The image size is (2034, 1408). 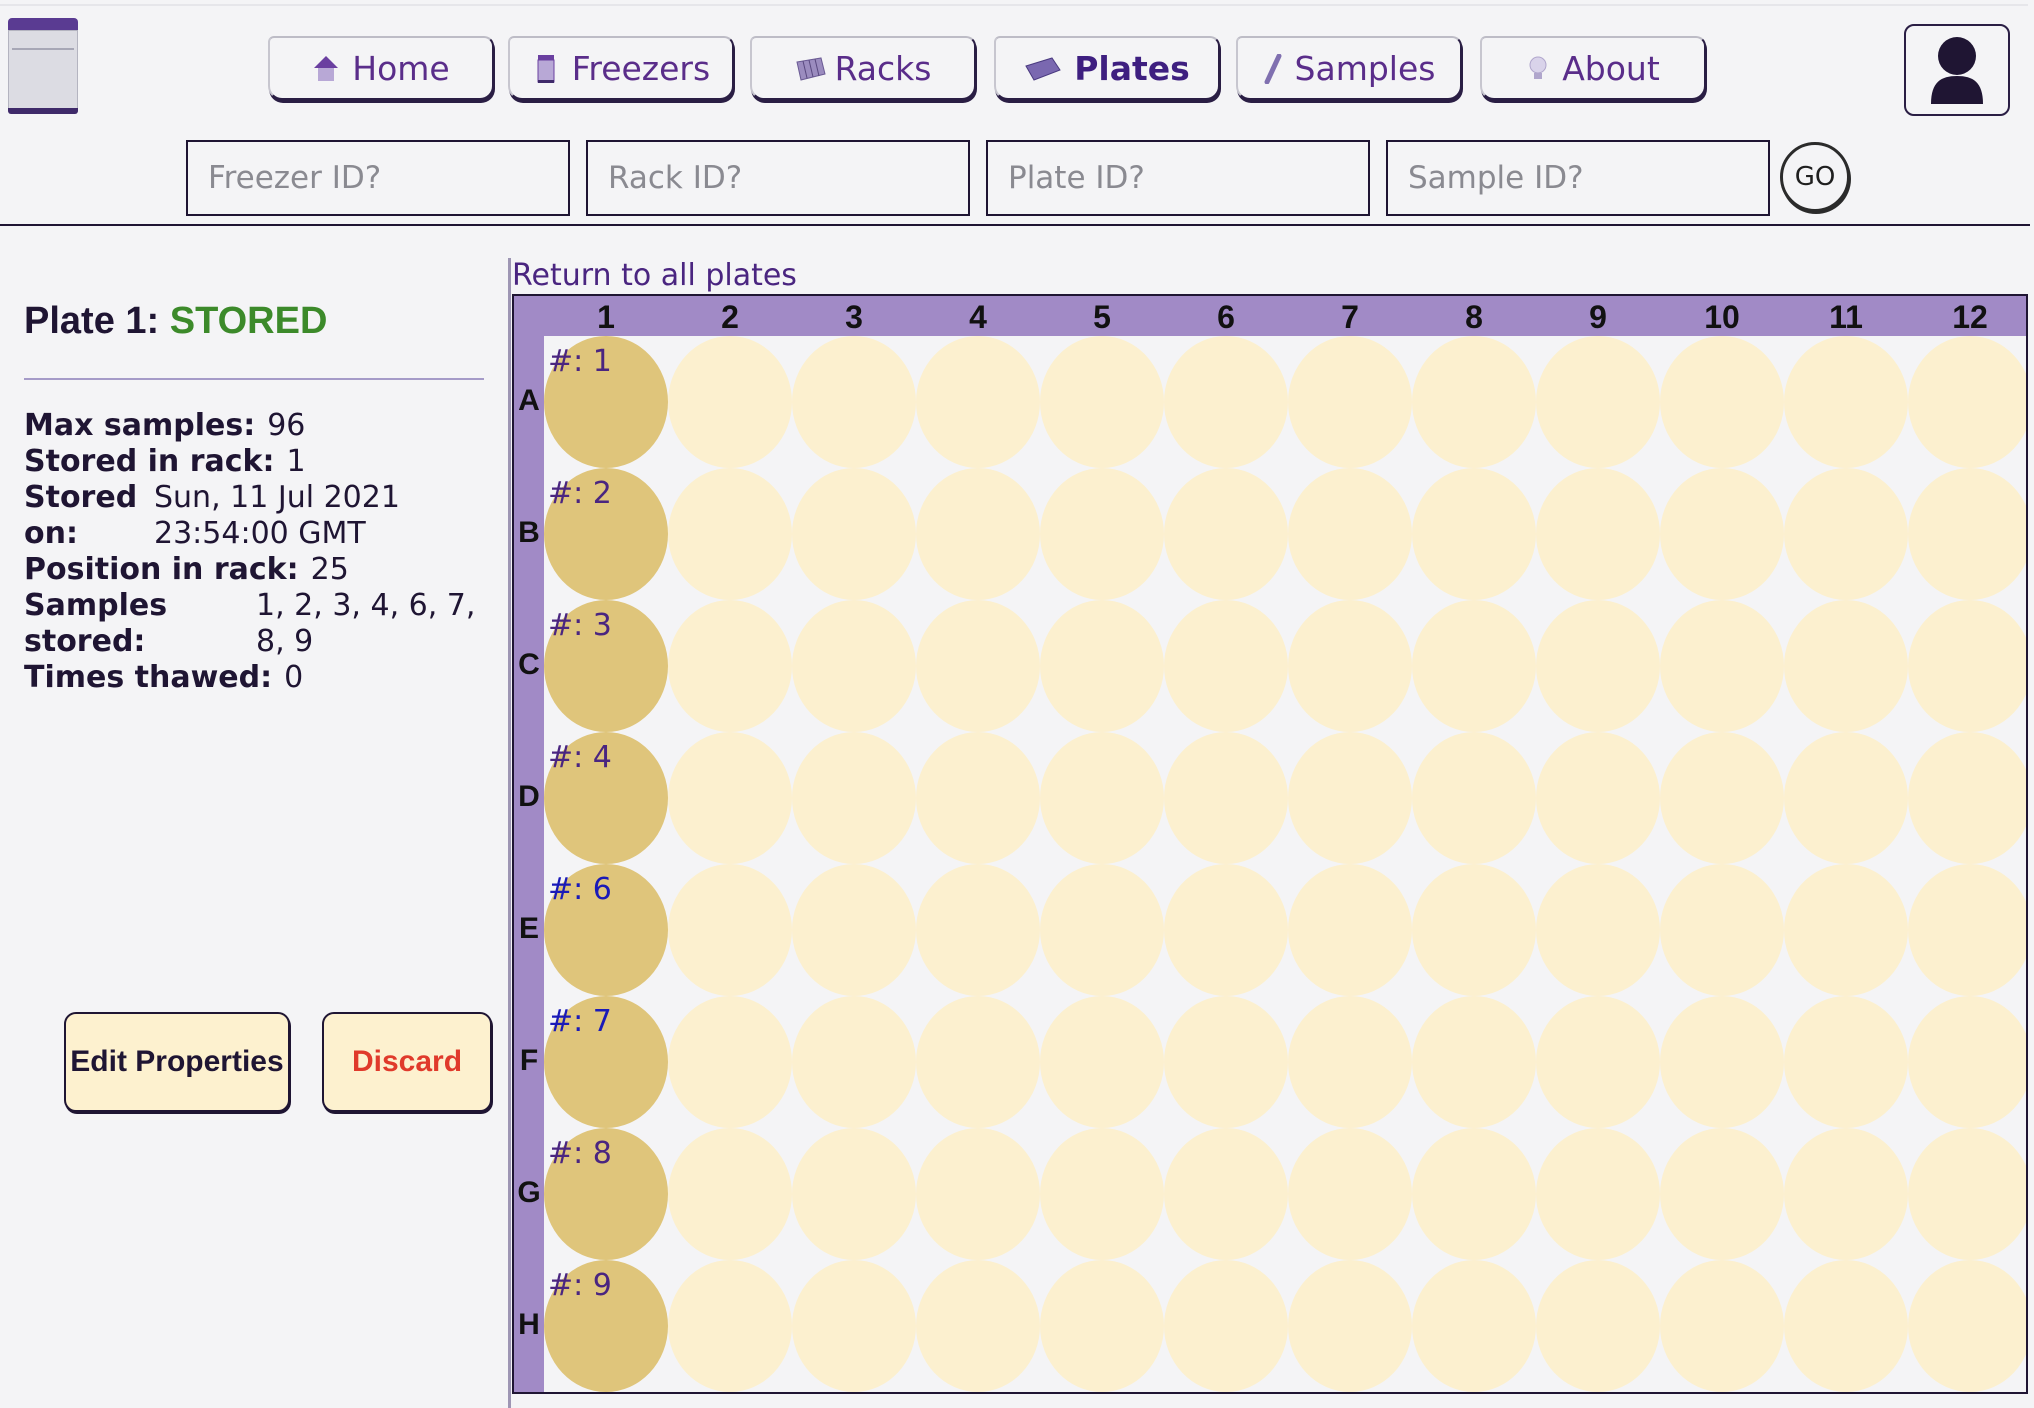 What do you see at coordinates (1350, 1194) in the screenshot?
I see `well-G7` at bounding box center [1350, 1194].